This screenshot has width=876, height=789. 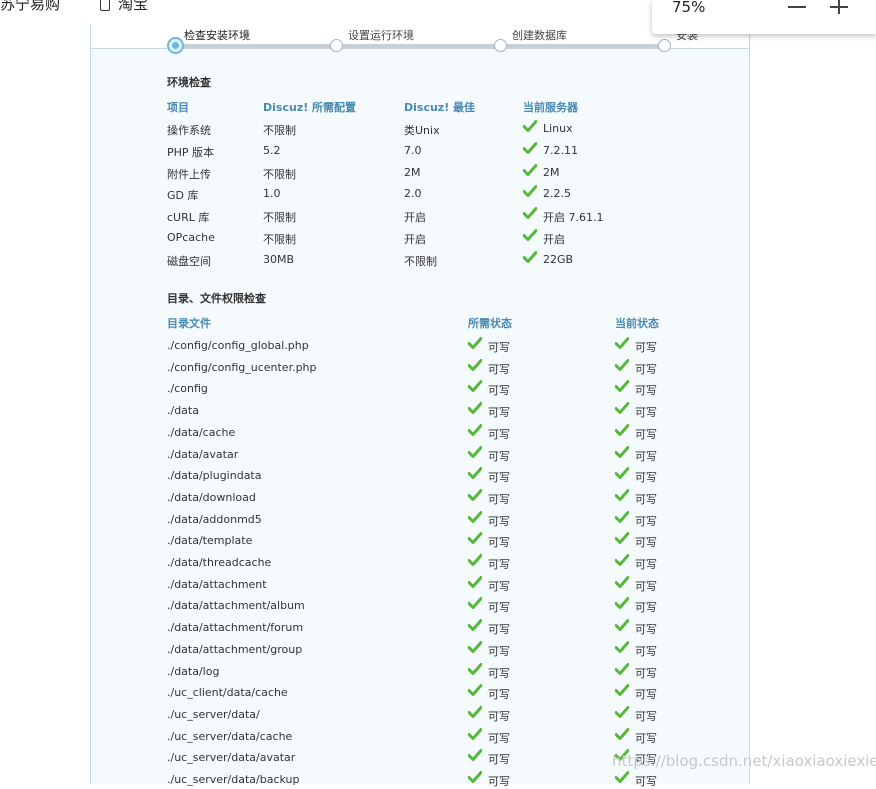 I want to click on env-item: OPcache, so click(x=191, y=237).